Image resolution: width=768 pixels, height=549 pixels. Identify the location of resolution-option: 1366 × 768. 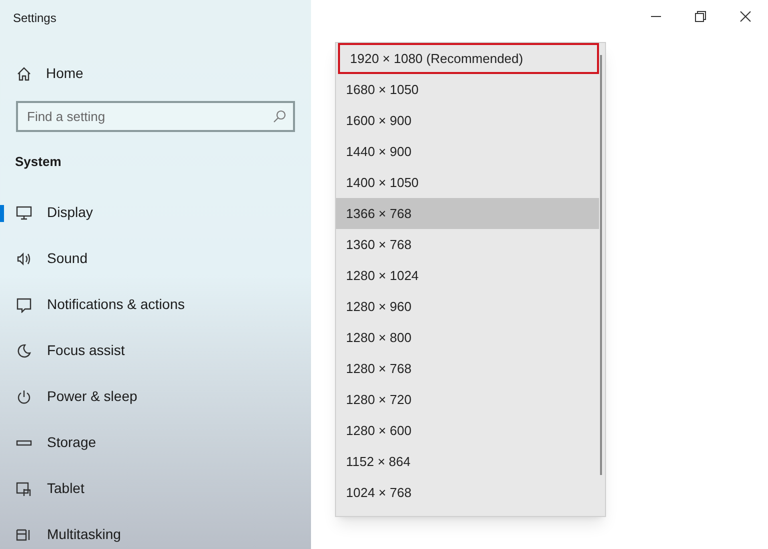
(467, 213).